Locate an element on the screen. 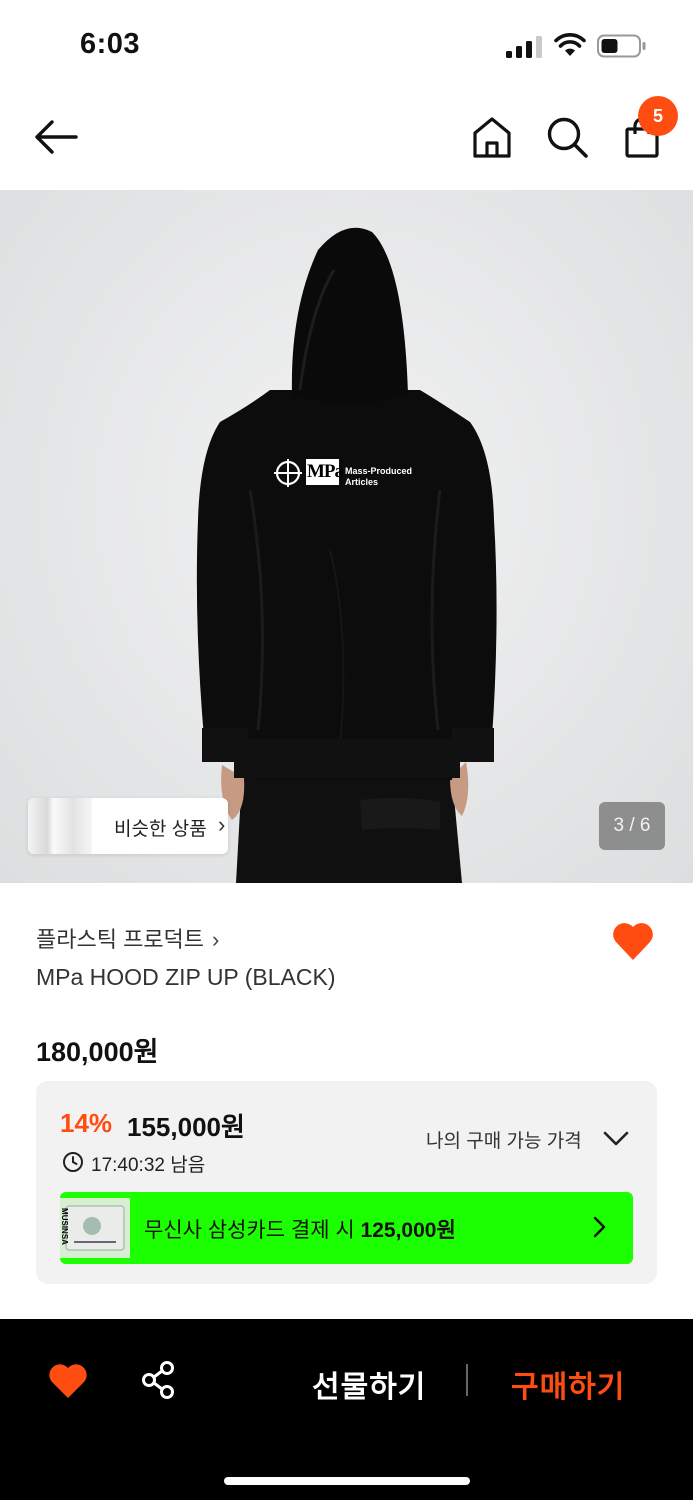 This screenshot has width=693, height=1500. clock-icon is located at coordinates (73, 1162).